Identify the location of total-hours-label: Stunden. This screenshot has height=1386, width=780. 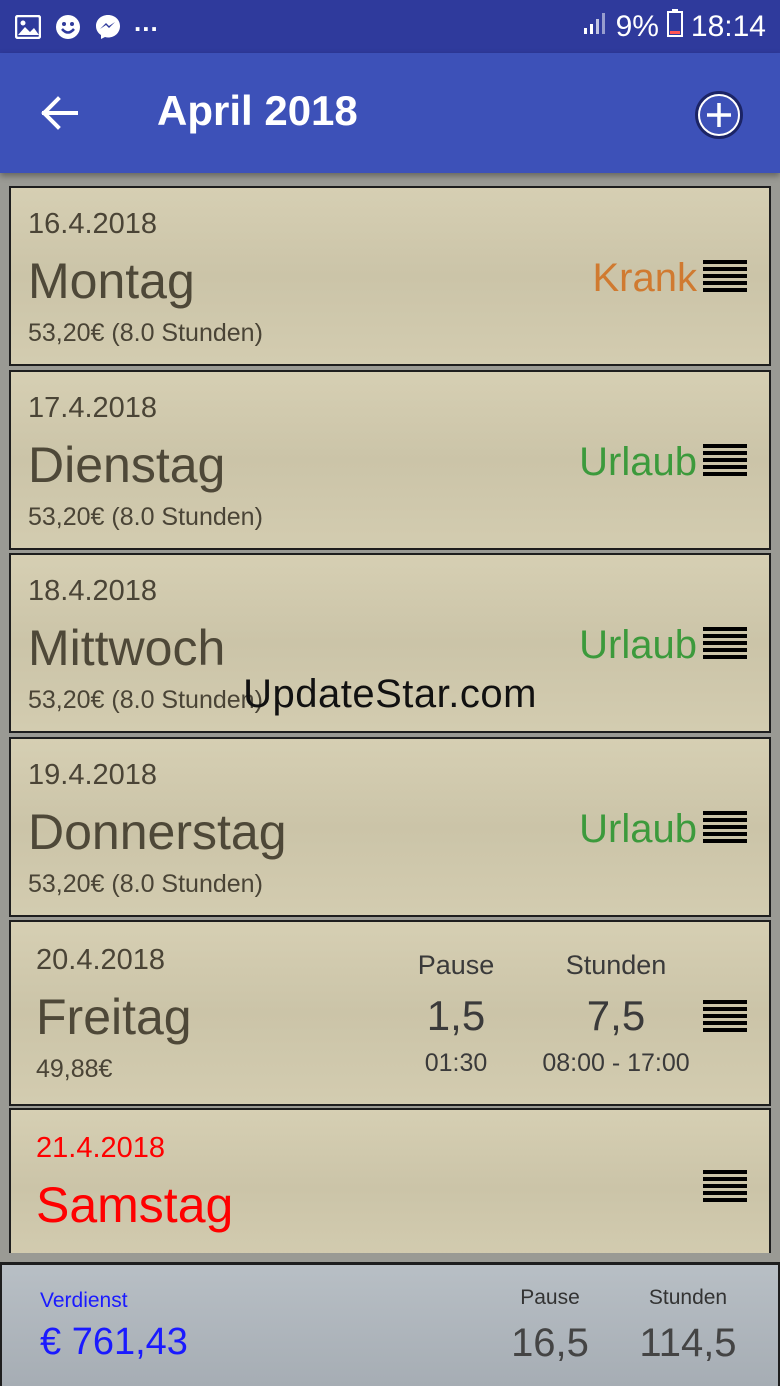
(688, 1297).